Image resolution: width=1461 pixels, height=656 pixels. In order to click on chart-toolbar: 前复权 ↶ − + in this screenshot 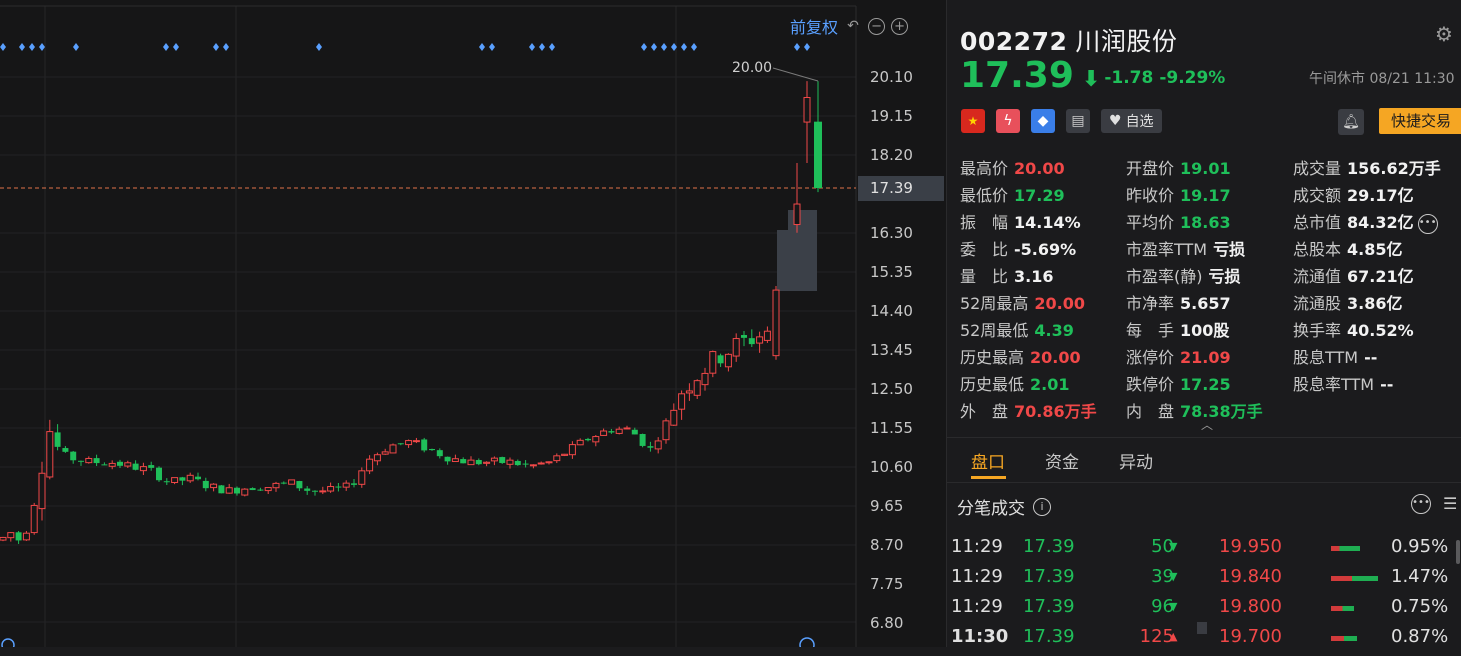, I will do `click(849, 26)`.